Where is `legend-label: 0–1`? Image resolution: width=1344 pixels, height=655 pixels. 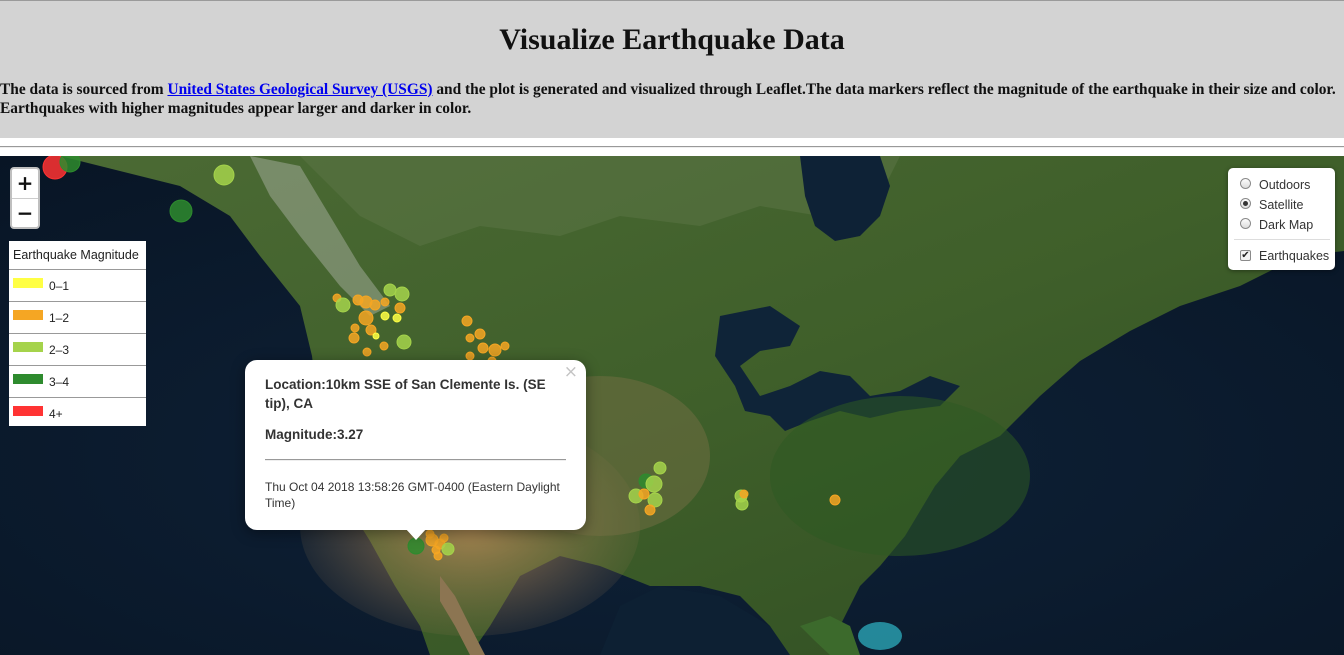 legend-label: 0–1 is located at coordinates (59, 286).